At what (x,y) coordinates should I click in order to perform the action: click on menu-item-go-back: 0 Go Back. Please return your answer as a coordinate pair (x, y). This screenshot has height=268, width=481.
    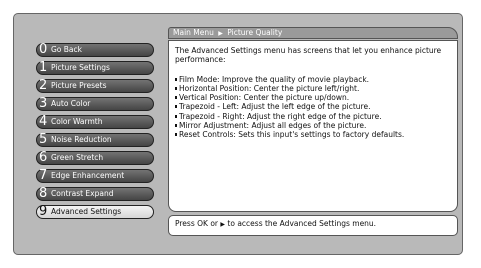
    Looking at the image, I should click on (95, 49).